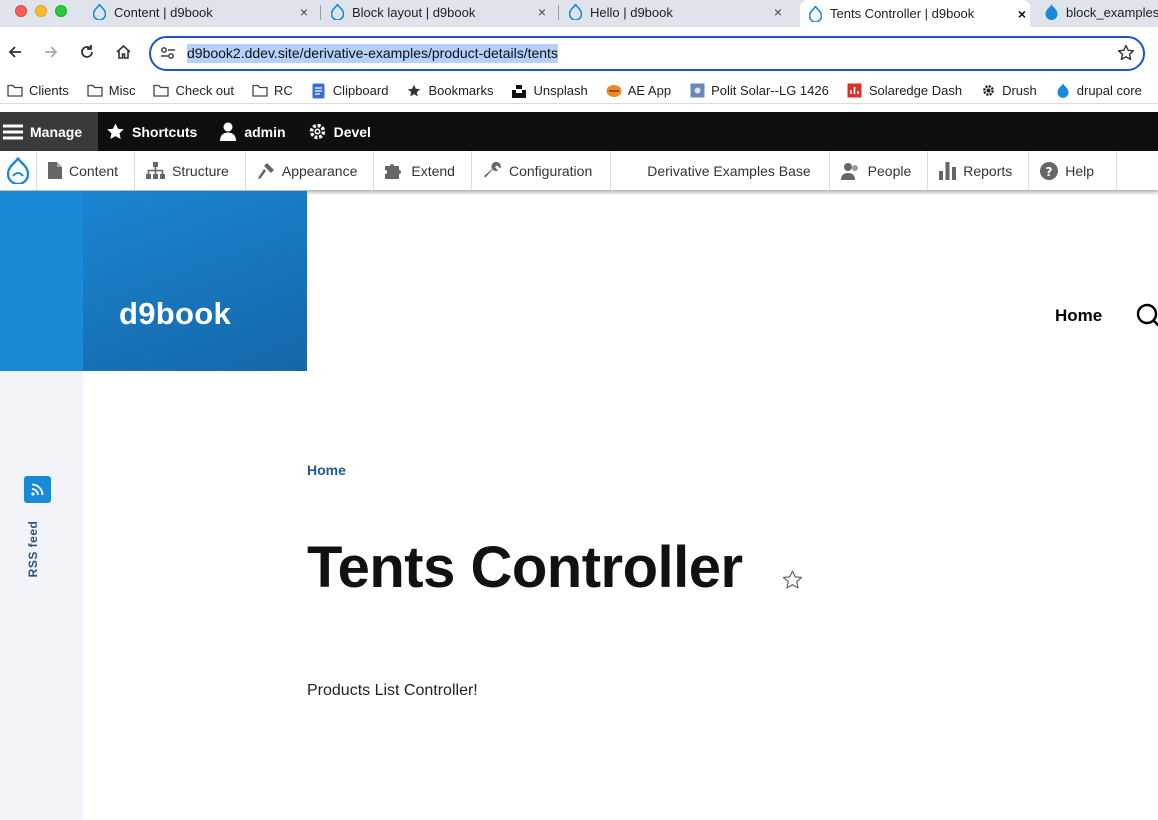 This screenshot has width=1158, height=820. Describe the element at coordinates (154, 131) in the screenshot. I see `shortcuts-toggle: Shortcuts` at that location.